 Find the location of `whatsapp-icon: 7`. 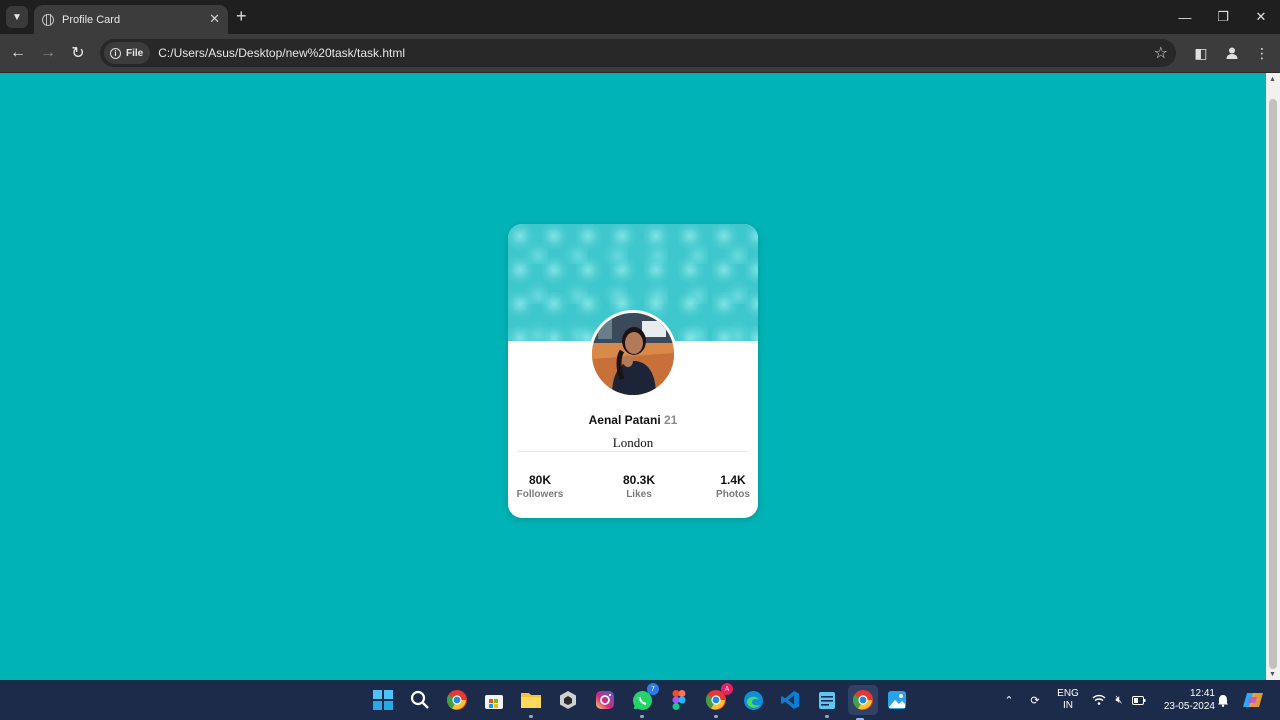

whatsapp-icon: 7 is located at coordinates (644, 700).